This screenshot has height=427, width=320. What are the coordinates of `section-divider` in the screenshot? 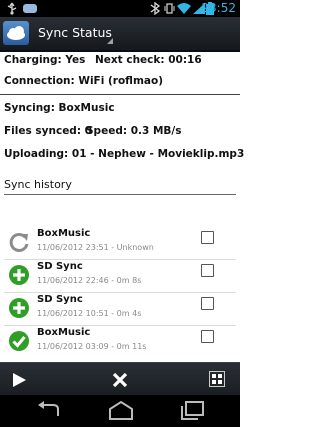 It's located at (120, 194).